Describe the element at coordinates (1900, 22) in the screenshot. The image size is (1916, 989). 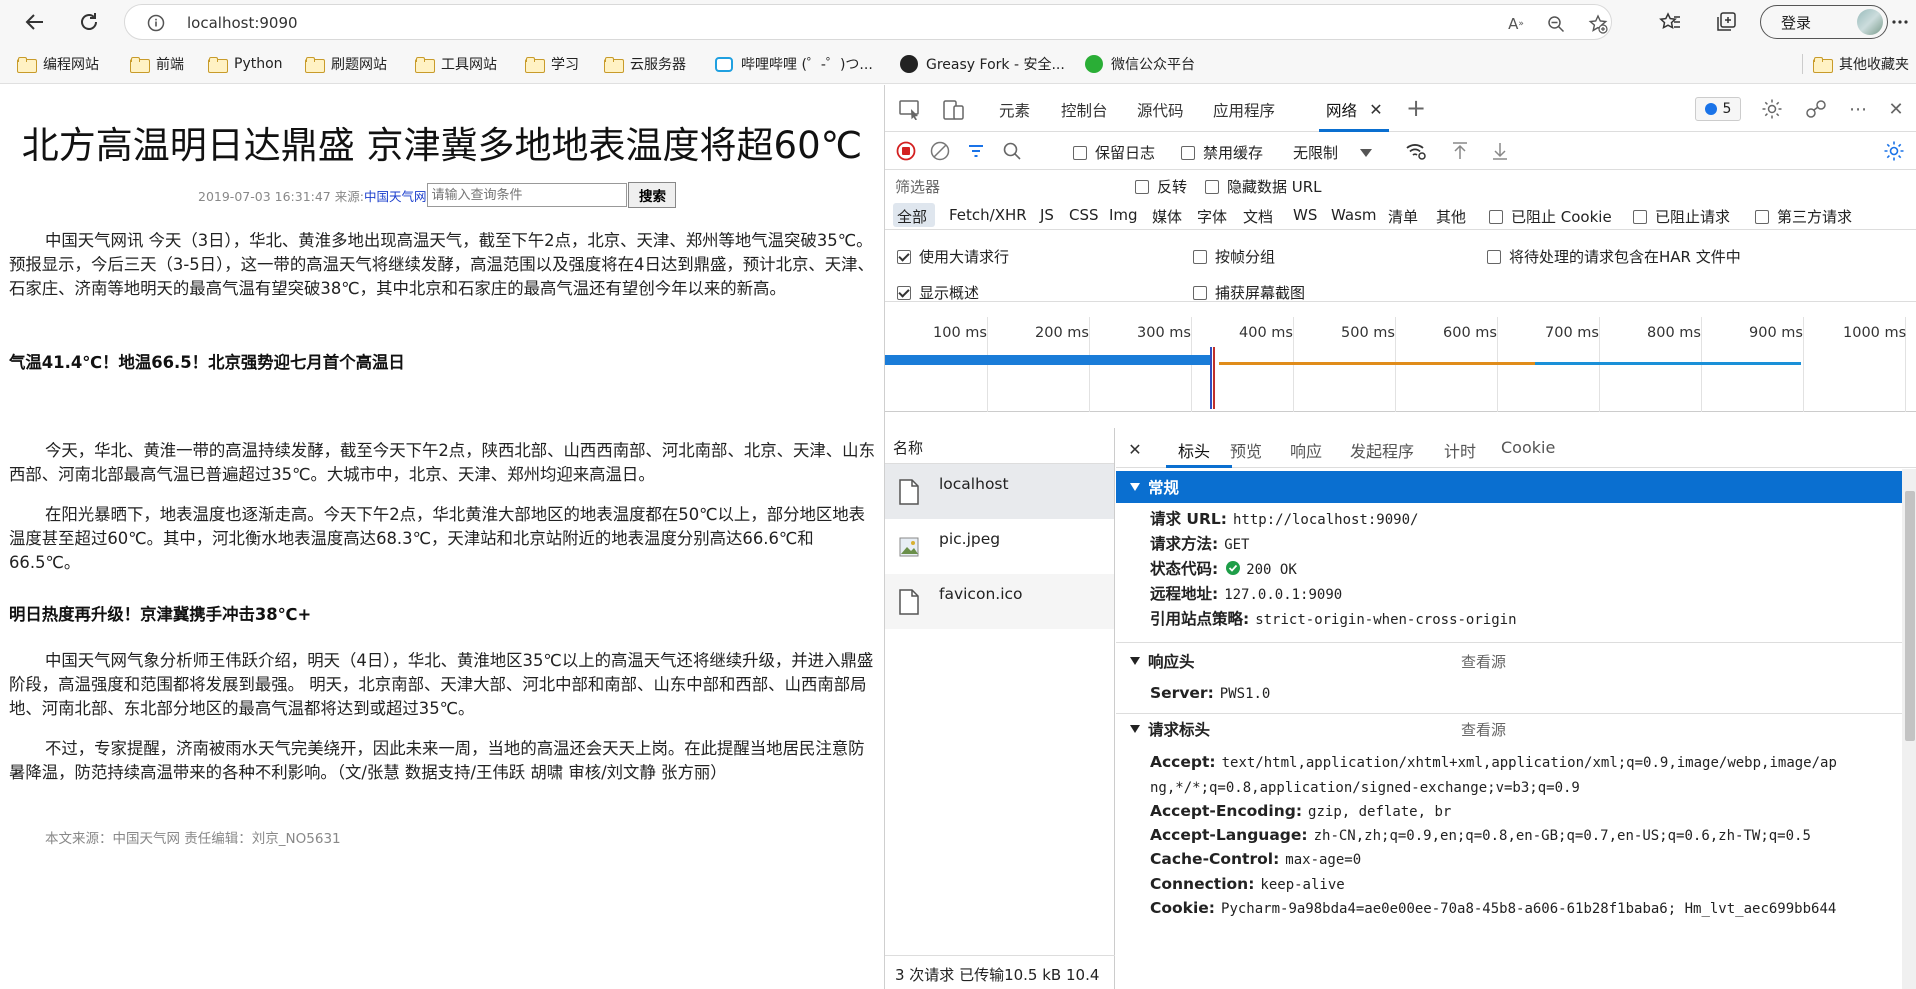
I see `more-icon` at that location.